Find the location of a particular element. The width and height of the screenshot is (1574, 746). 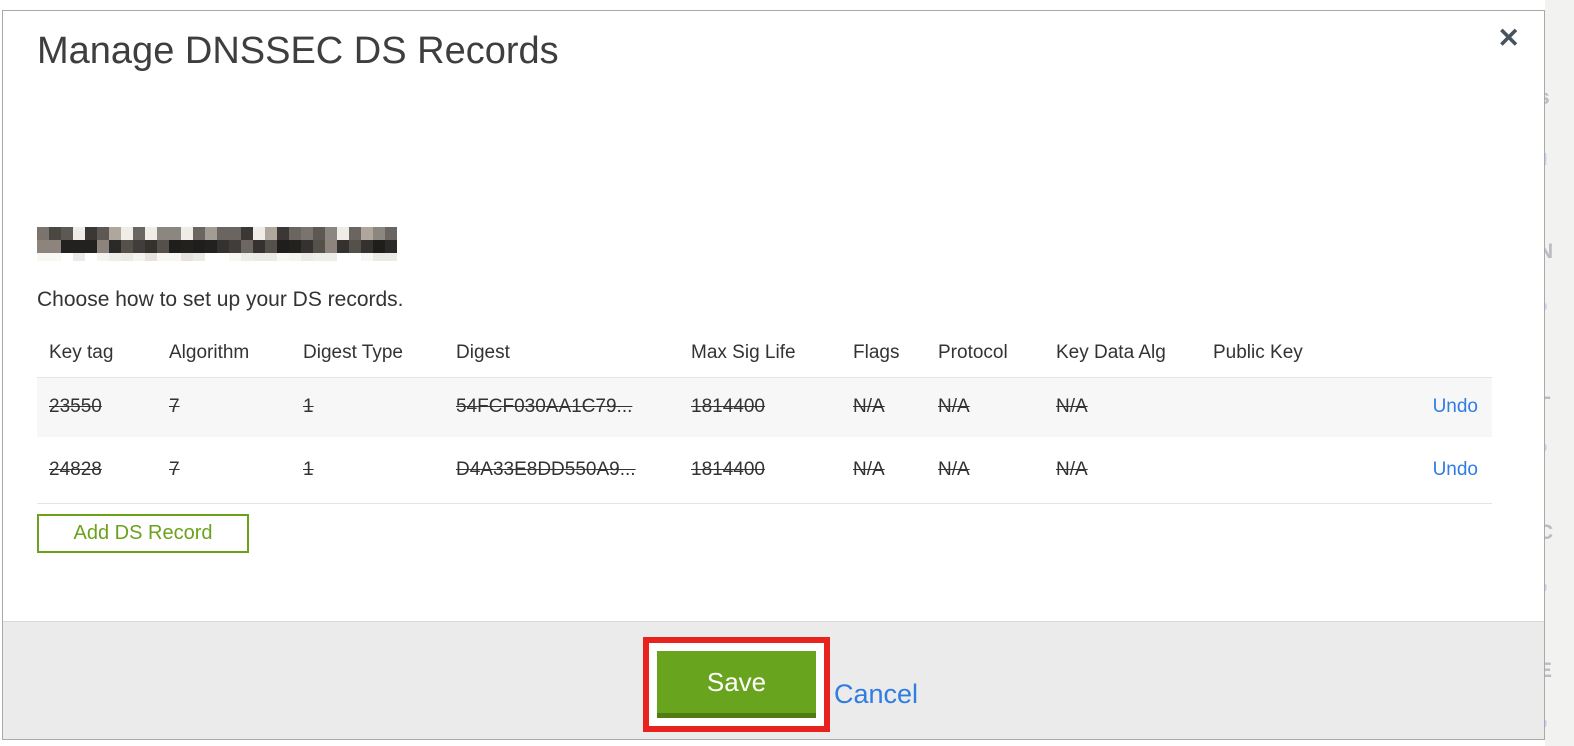

col-header-action is located at coordinates (1434, 353).